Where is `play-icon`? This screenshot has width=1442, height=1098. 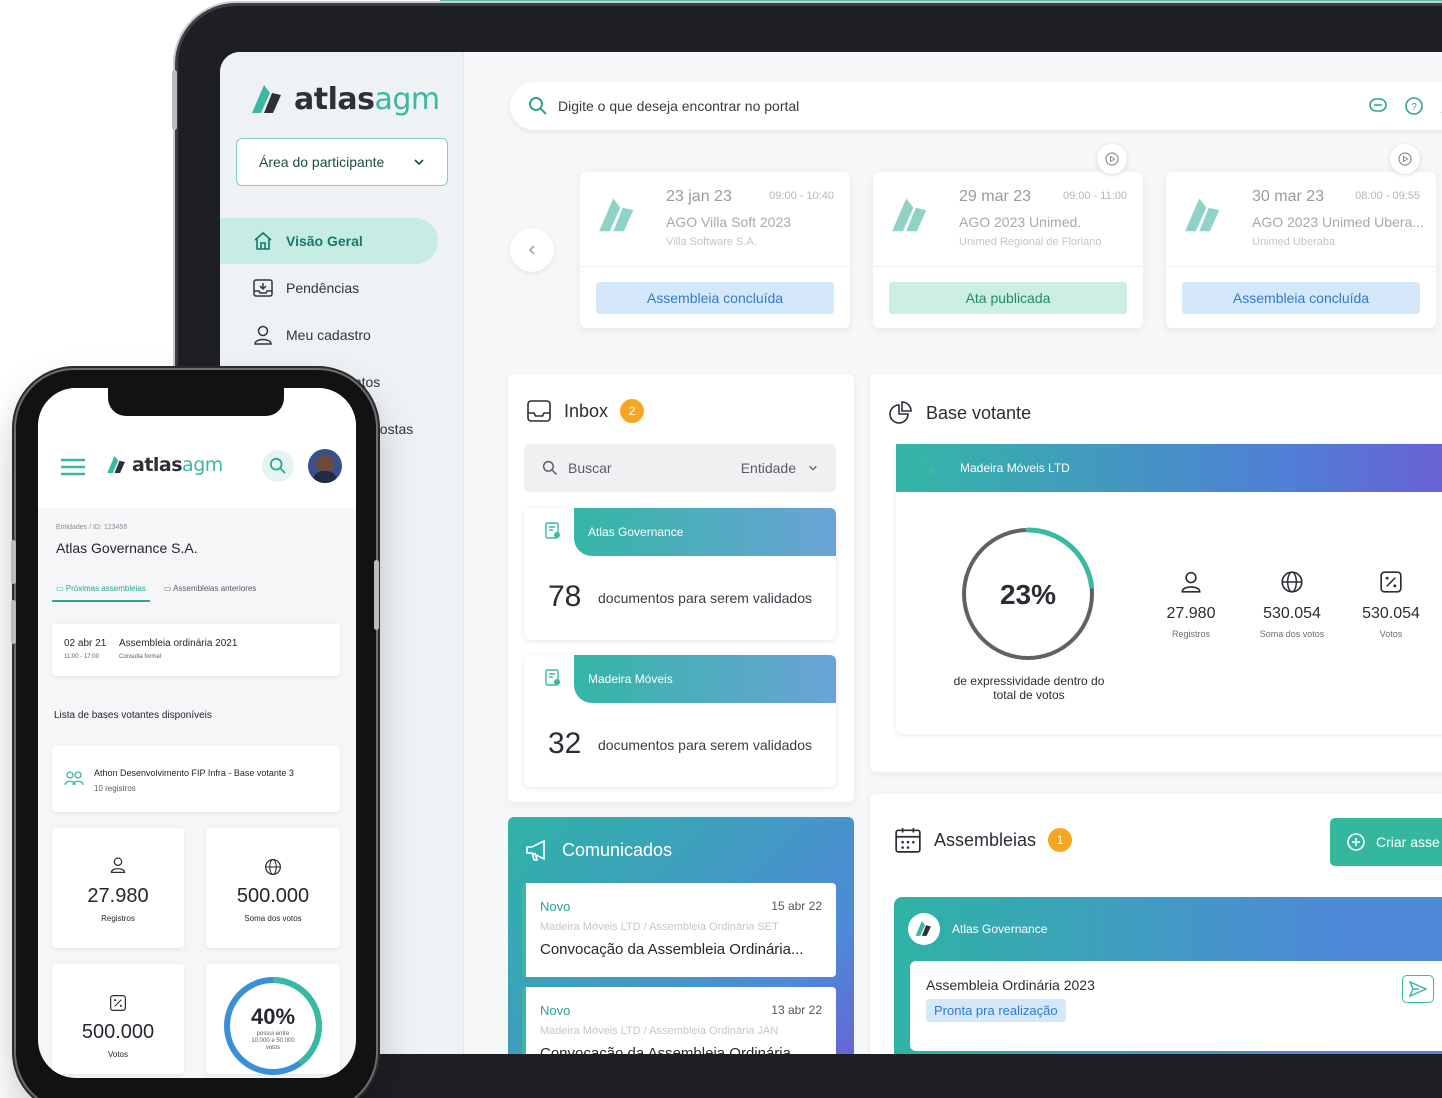 play-icon is located at coordinates (1112, 159).